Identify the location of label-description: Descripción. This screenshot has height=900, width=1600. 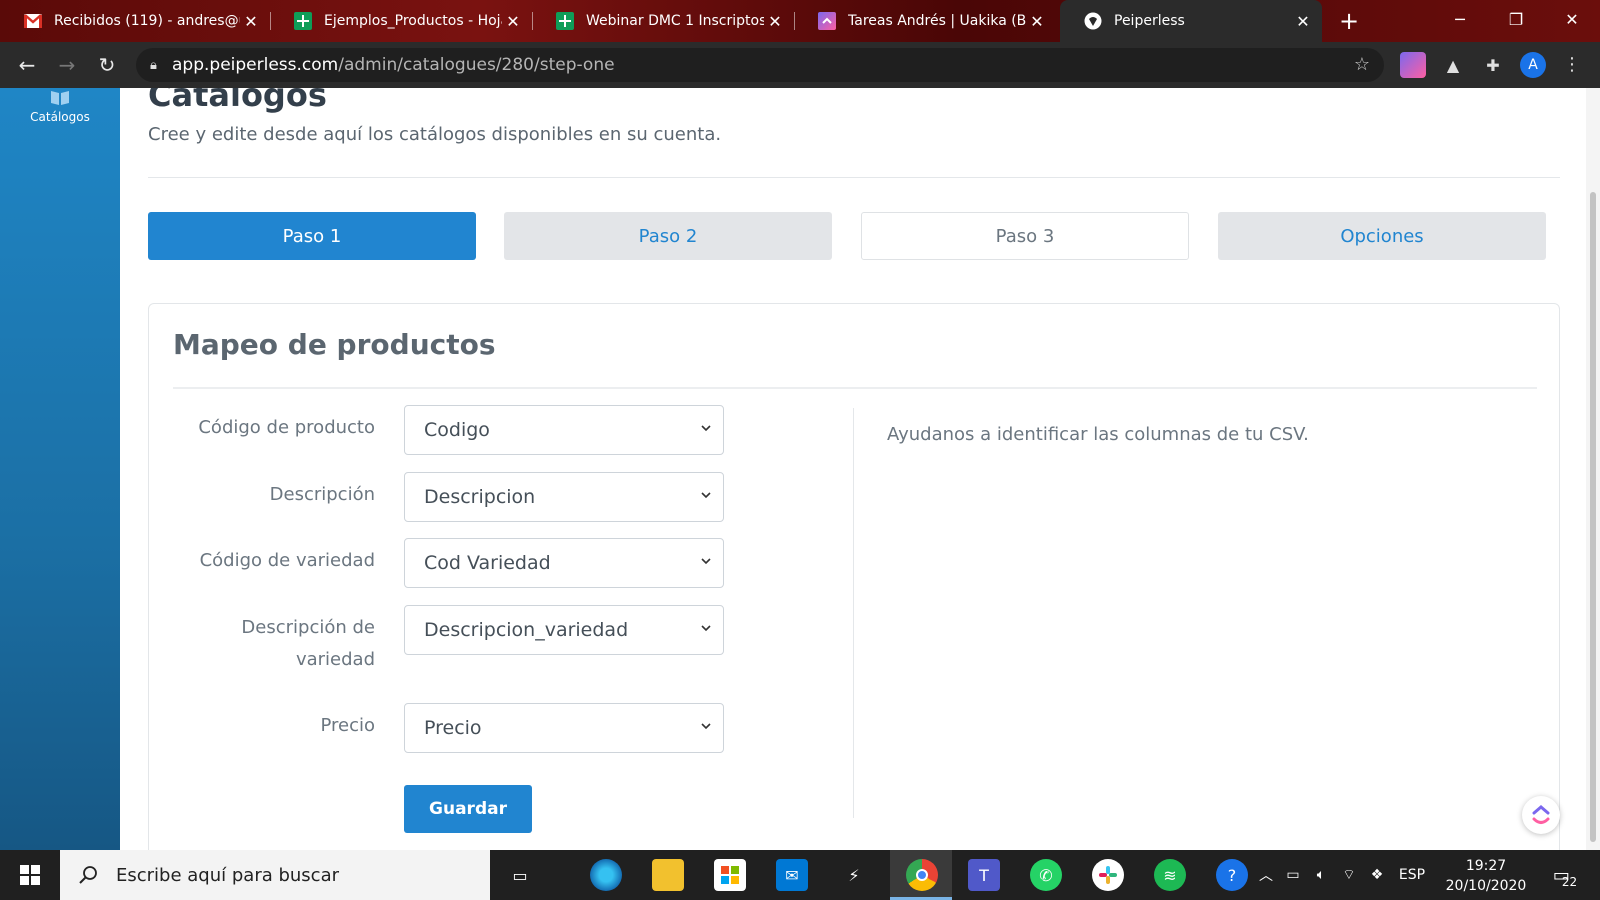
(322, 494).